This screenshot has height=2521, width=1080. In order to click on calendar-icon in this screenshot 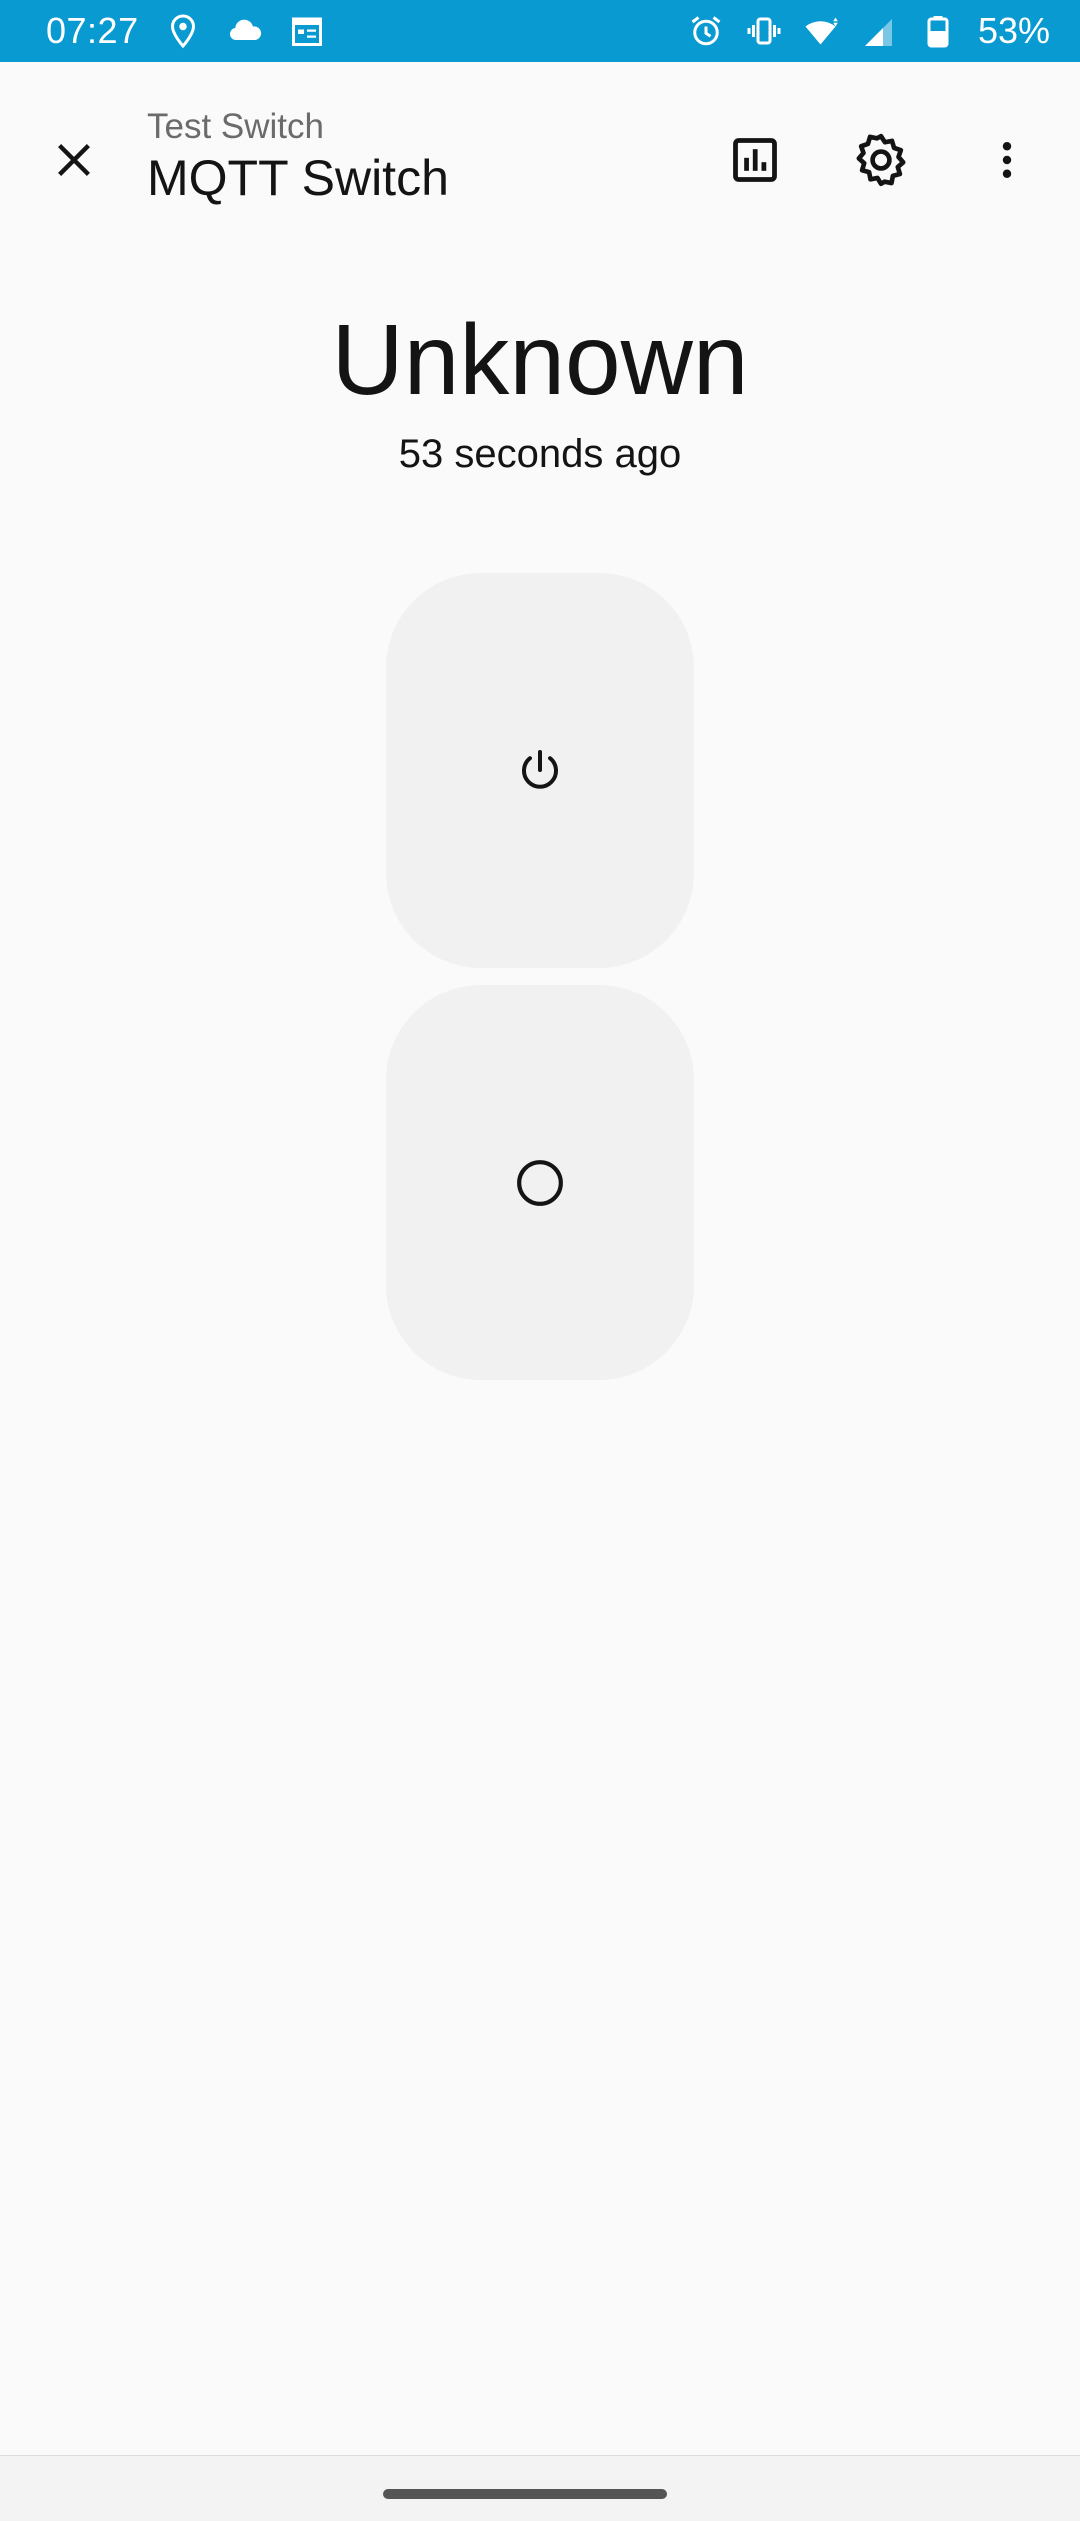, I will do `click(306, 31)`.